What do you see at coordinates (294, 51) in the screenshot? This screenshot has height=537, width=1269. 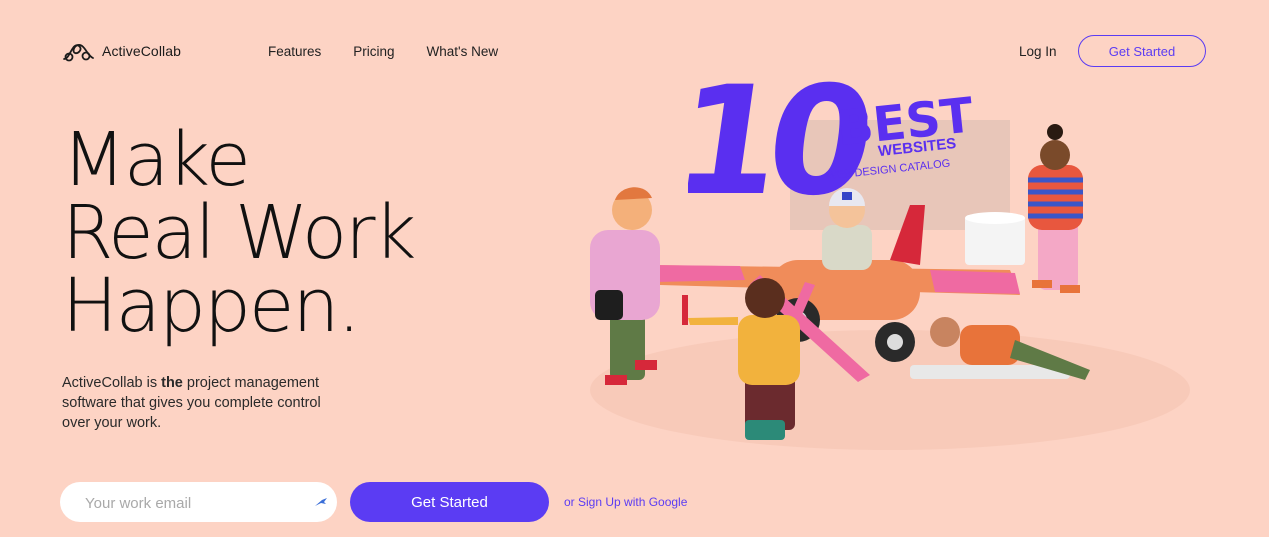 I see `nav-link-features: Features` at bounding box center [294, 51].